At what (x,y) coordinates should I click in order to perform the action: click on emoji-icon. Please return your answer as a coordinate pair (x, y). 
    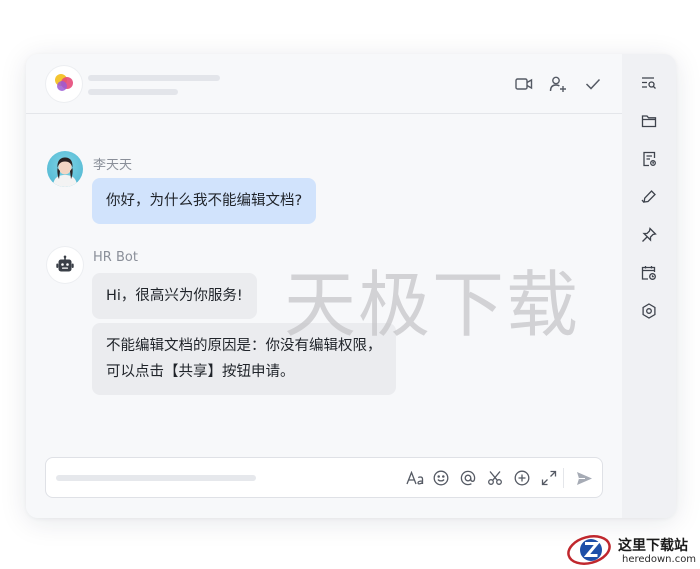
    Looking at the image, I should click on (441, 478).